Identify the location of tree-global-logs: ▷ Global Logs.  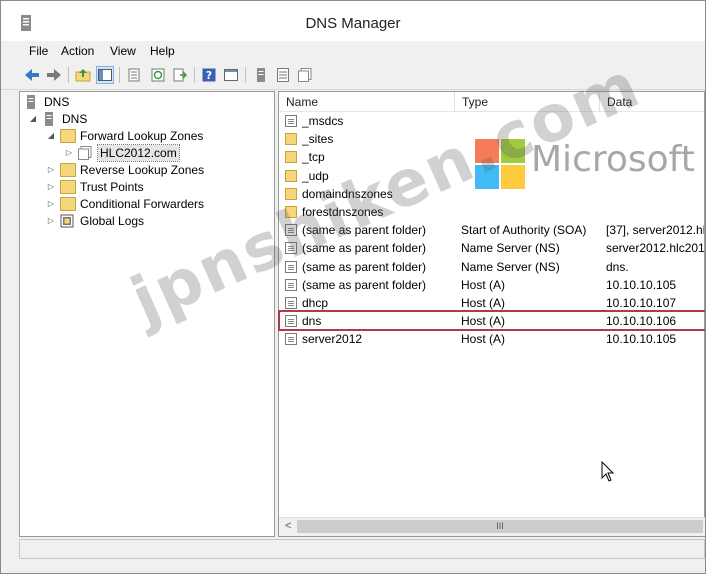
(95, 221).